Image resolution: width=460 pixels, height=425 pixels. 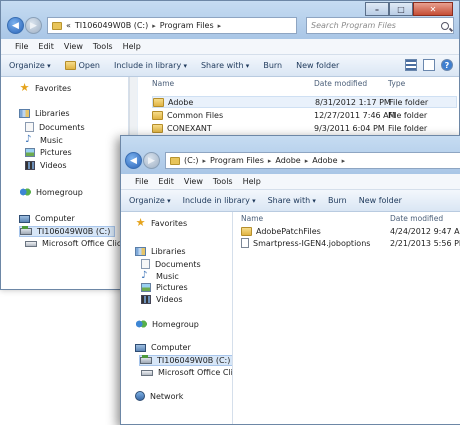 What do you see at coordinates (56, 152) in the screenshot?
I see `nav-label: Pictures` at bounding box center [56, 152].